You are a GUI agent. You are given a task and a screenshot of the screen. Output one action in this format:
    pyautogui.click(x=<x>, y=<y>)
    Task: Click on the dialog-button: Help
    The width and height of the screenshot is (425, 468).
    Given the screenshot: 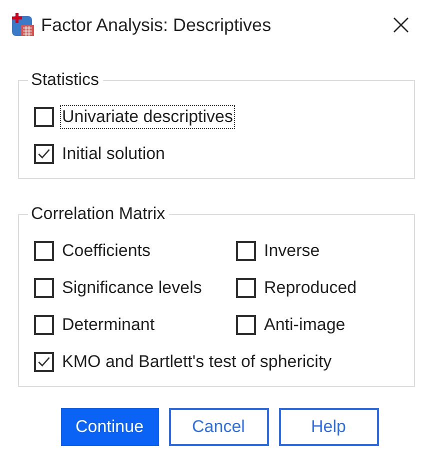 What is the action you would take?
    pyautogui.click(x=328, y=427)
    